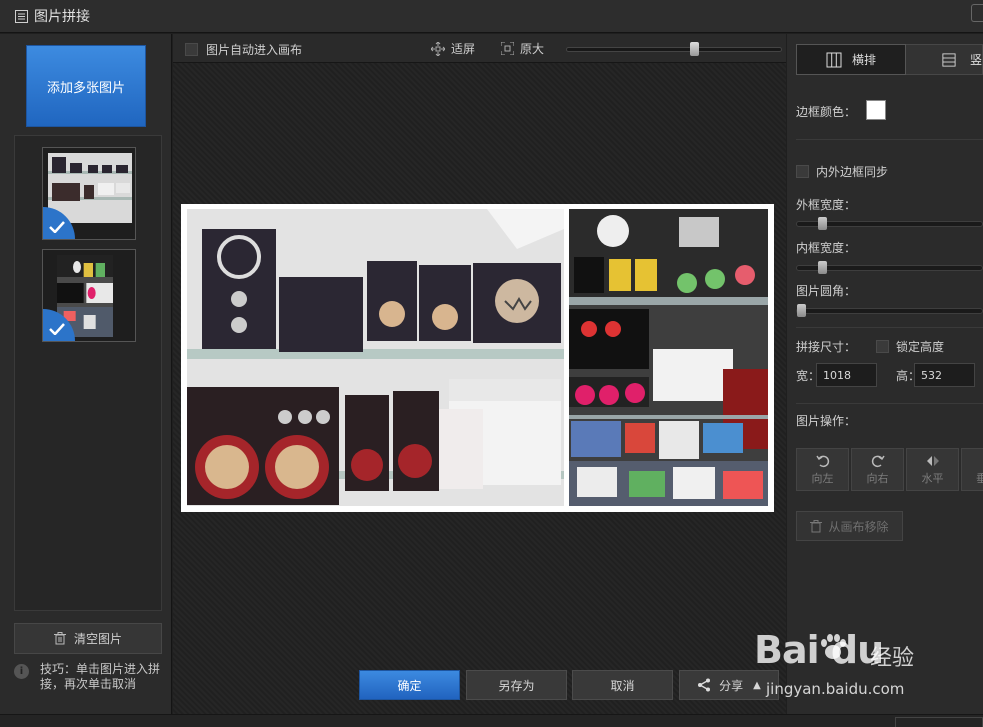 The image size is (983, 727). Describe the element at coordinates (731, 685) in the screenshot. I see `share-label: 分享` at that location.